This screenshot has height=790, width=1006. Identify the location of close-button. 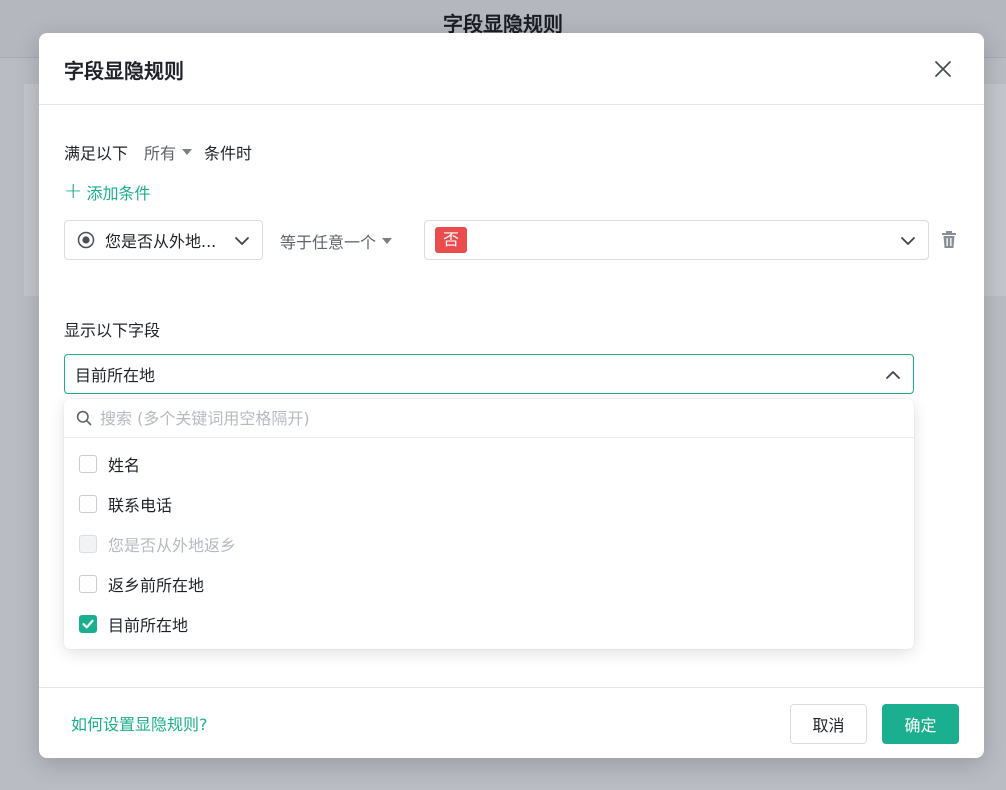
(943, 69).